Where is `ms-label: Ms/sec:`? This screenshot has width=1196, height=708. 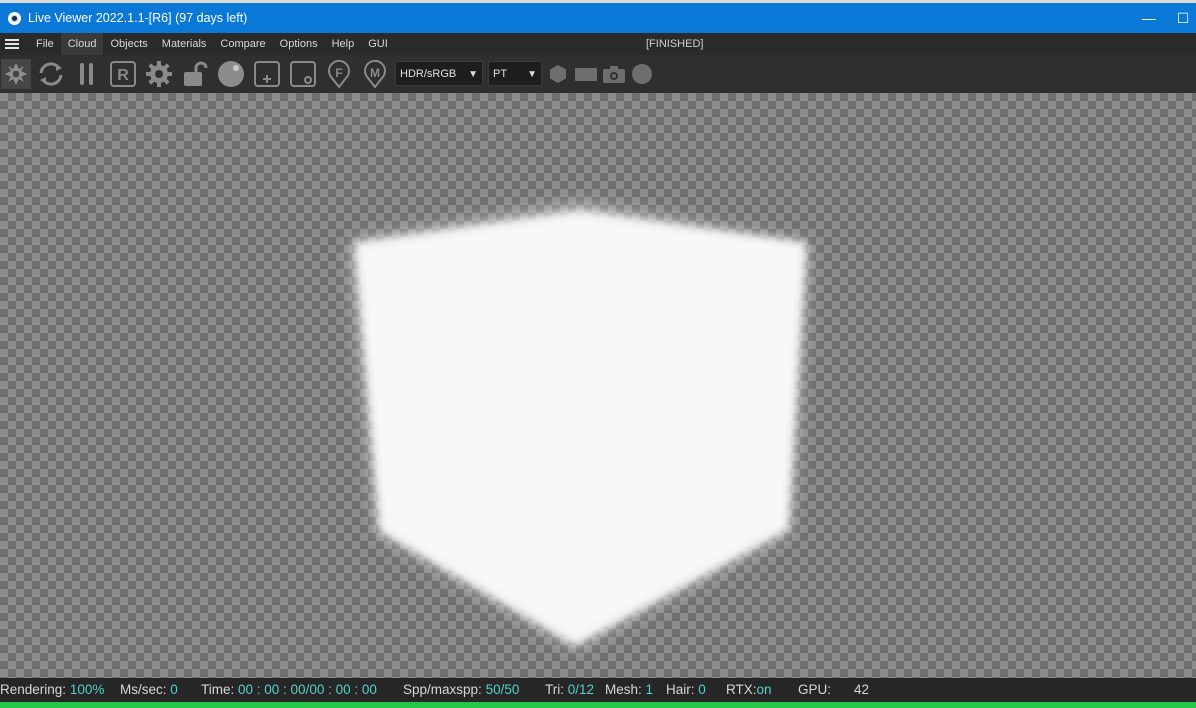 ms-label: Ms/sec: is located at coordinates (143, 689).